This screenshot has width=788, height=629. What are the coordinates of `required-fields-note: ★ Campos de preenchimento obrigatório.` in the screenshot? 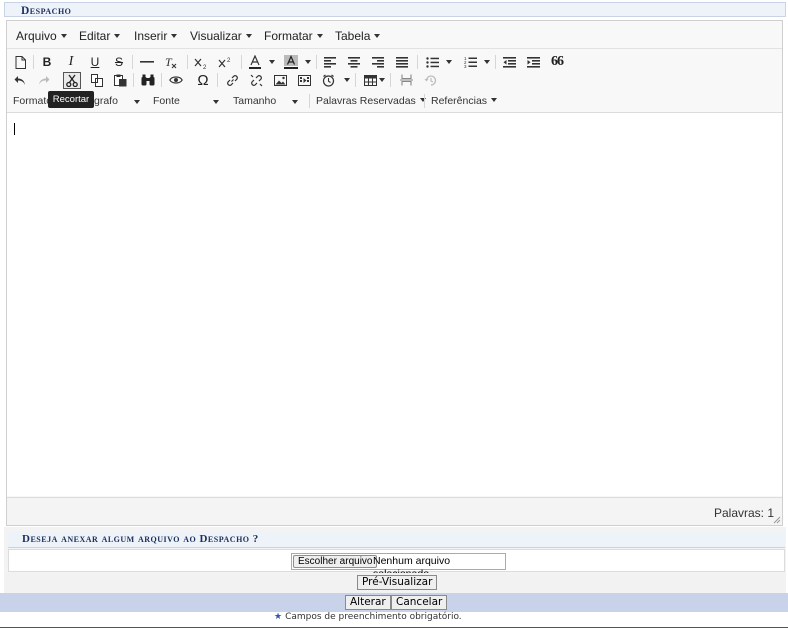 It's located at (368, 617).